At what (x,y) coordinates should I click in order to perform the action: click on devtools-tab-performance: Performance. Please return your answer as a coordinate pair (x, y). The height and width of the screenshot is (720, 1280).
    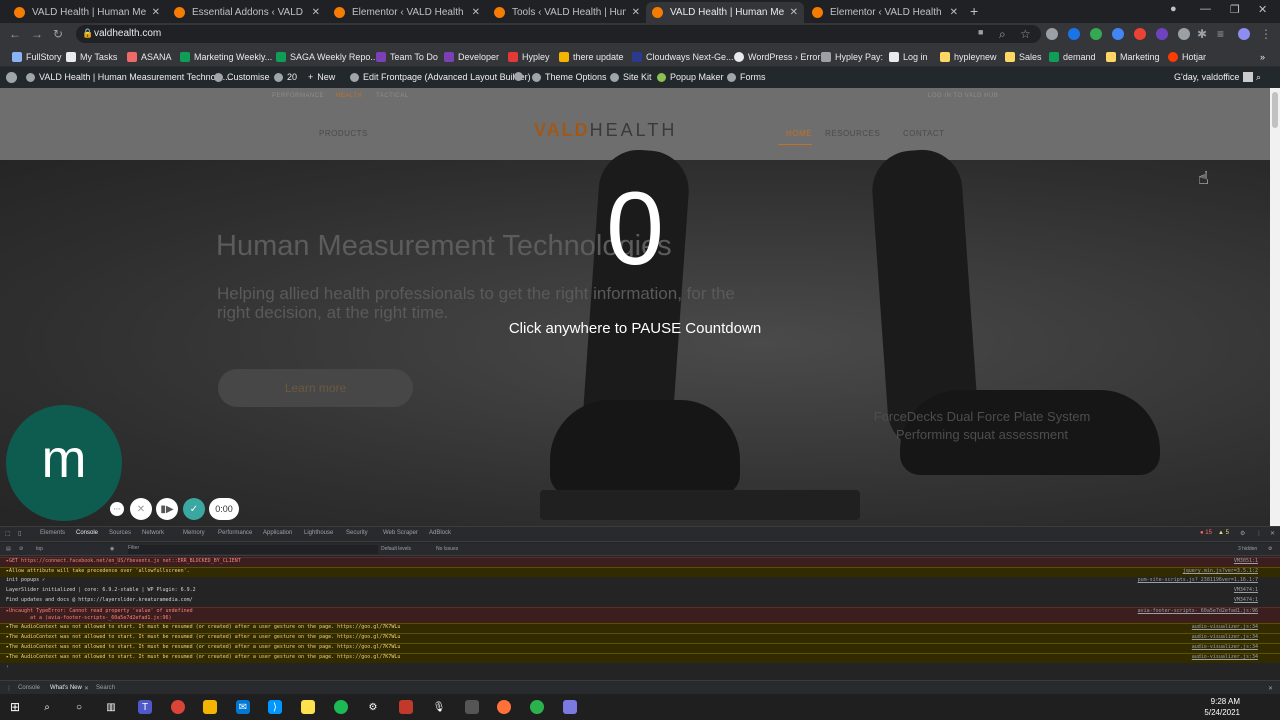
    Looking at the image, I should click on (235, 533).